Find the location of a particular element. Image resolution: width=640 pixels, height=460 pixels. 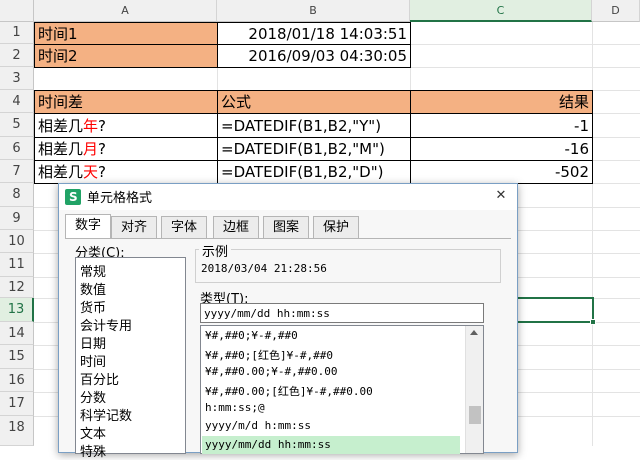

format-item: ¥#,##0.00;¥-#,##0.00 is located at coordinates (271, 371).